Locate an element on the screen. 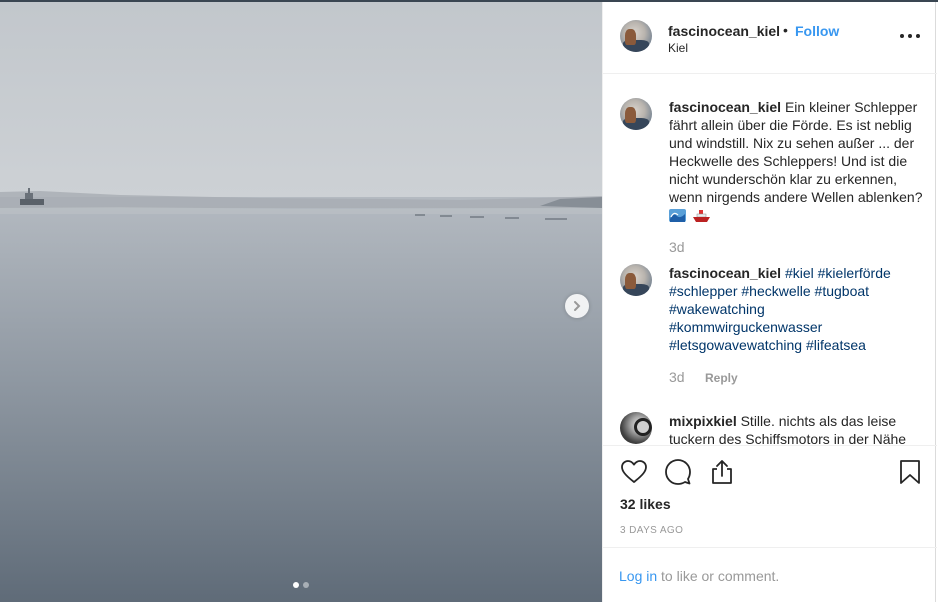 Image resolution: width=938 pixels, height=603 pixels. follow-button: Follow is located at coordinates (817, 31).